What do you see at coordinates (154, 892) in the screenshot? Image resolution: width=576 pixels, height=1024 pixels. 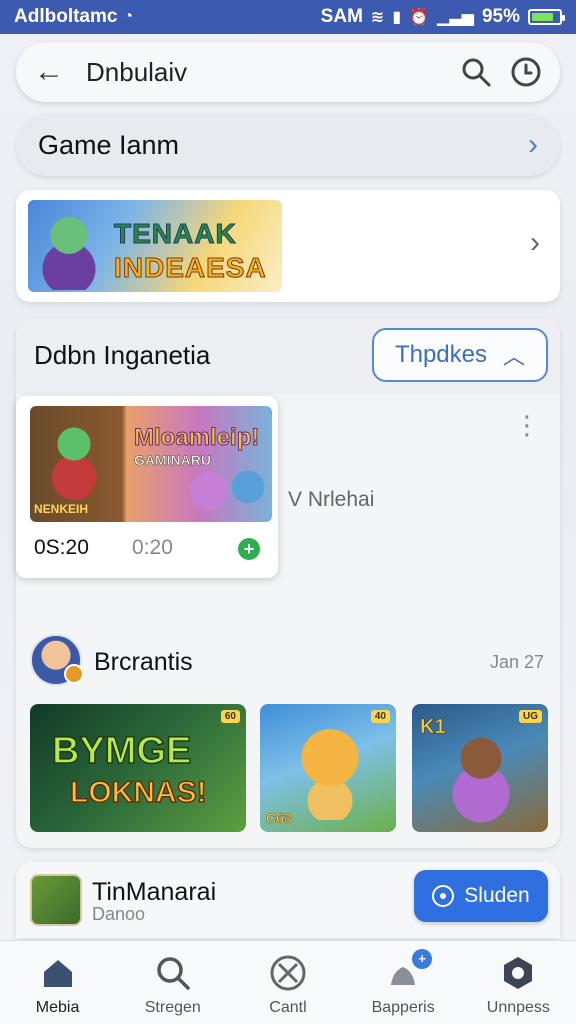 I see `notice-title: TinManarai` at bounding box center [154, 892].